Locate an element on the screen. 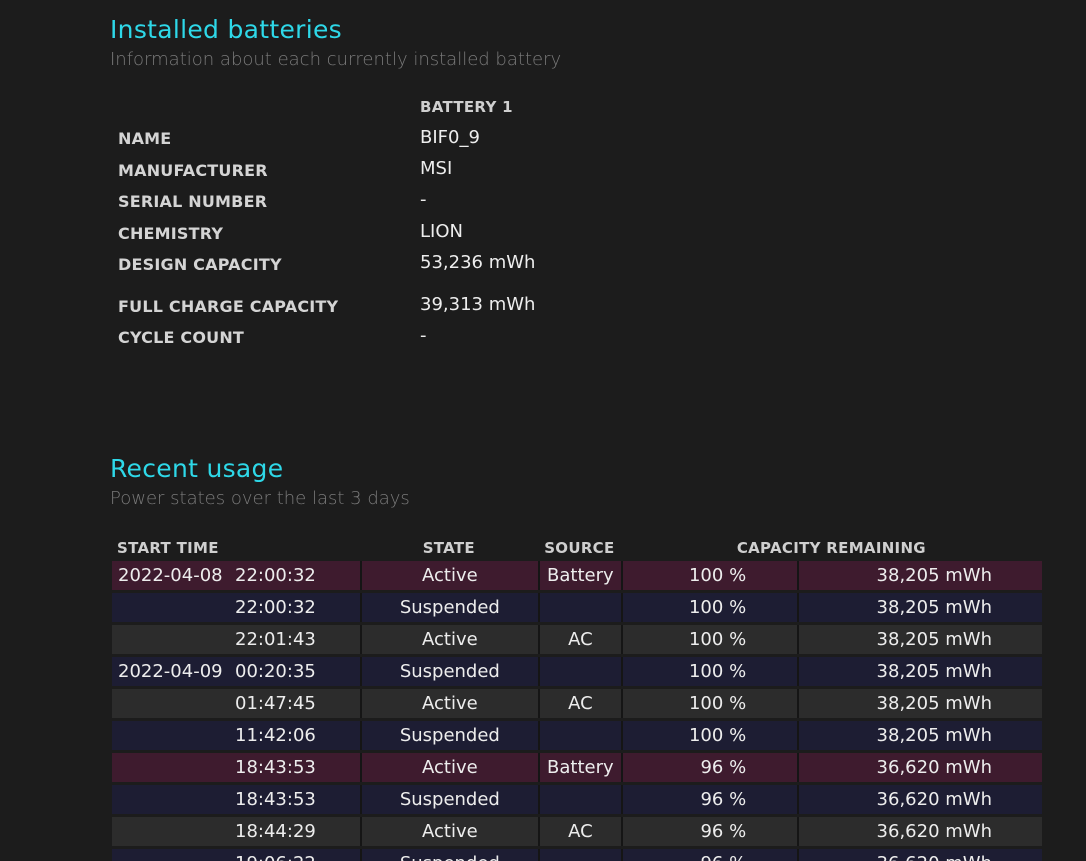 The image size is (1086, 861). field-value-full-charge-capacity: 39,313 mWh is located at coordinates (478, 304).